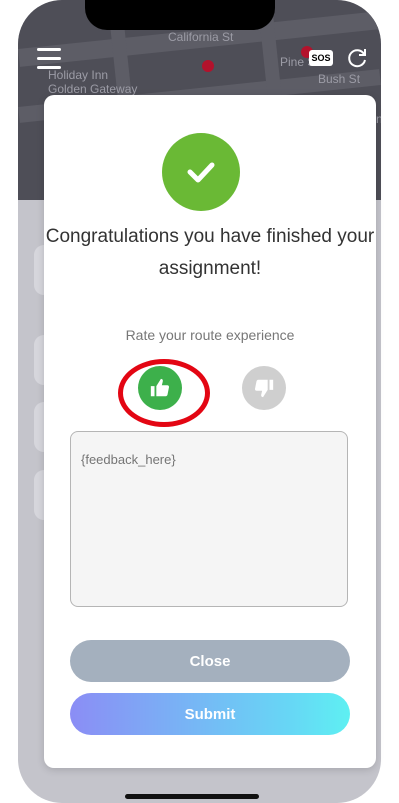 The width and height of the screenshot is (399, 803). What do you see at coordinates (180, 15) in the screenshot?
I see `phone-notch` at bounding box center [180, 15].